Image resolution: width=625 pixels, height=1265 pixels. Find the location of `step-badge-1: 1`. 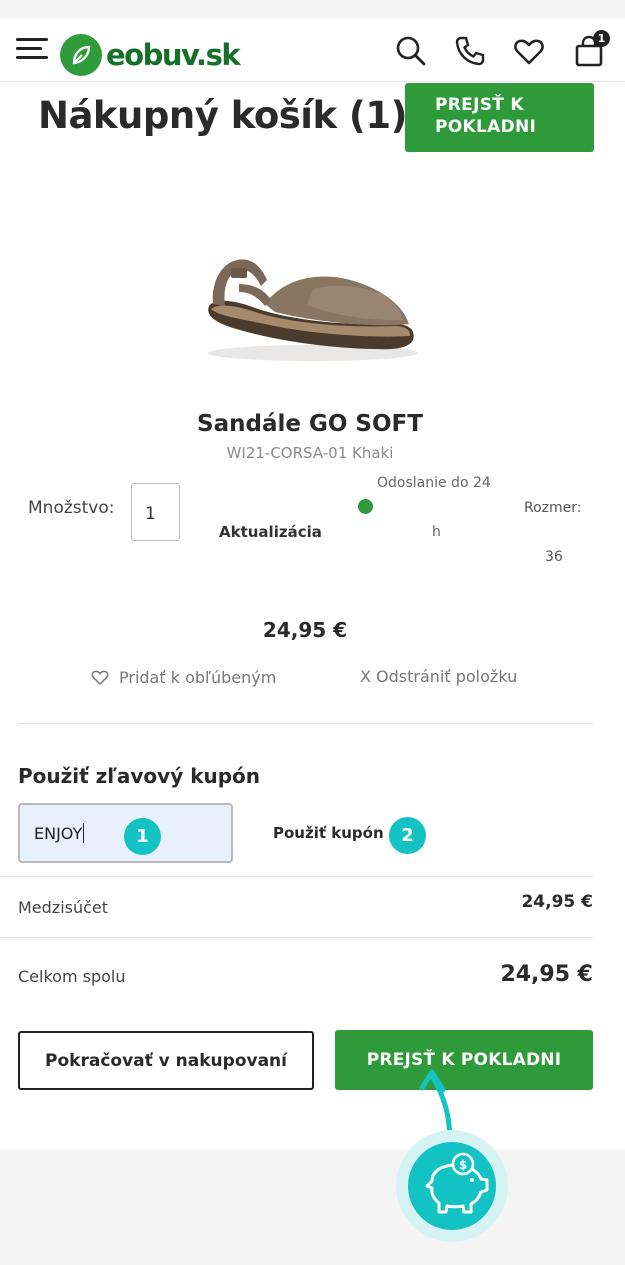

step-badge-1: 1 is located at coordinates (142, 836).